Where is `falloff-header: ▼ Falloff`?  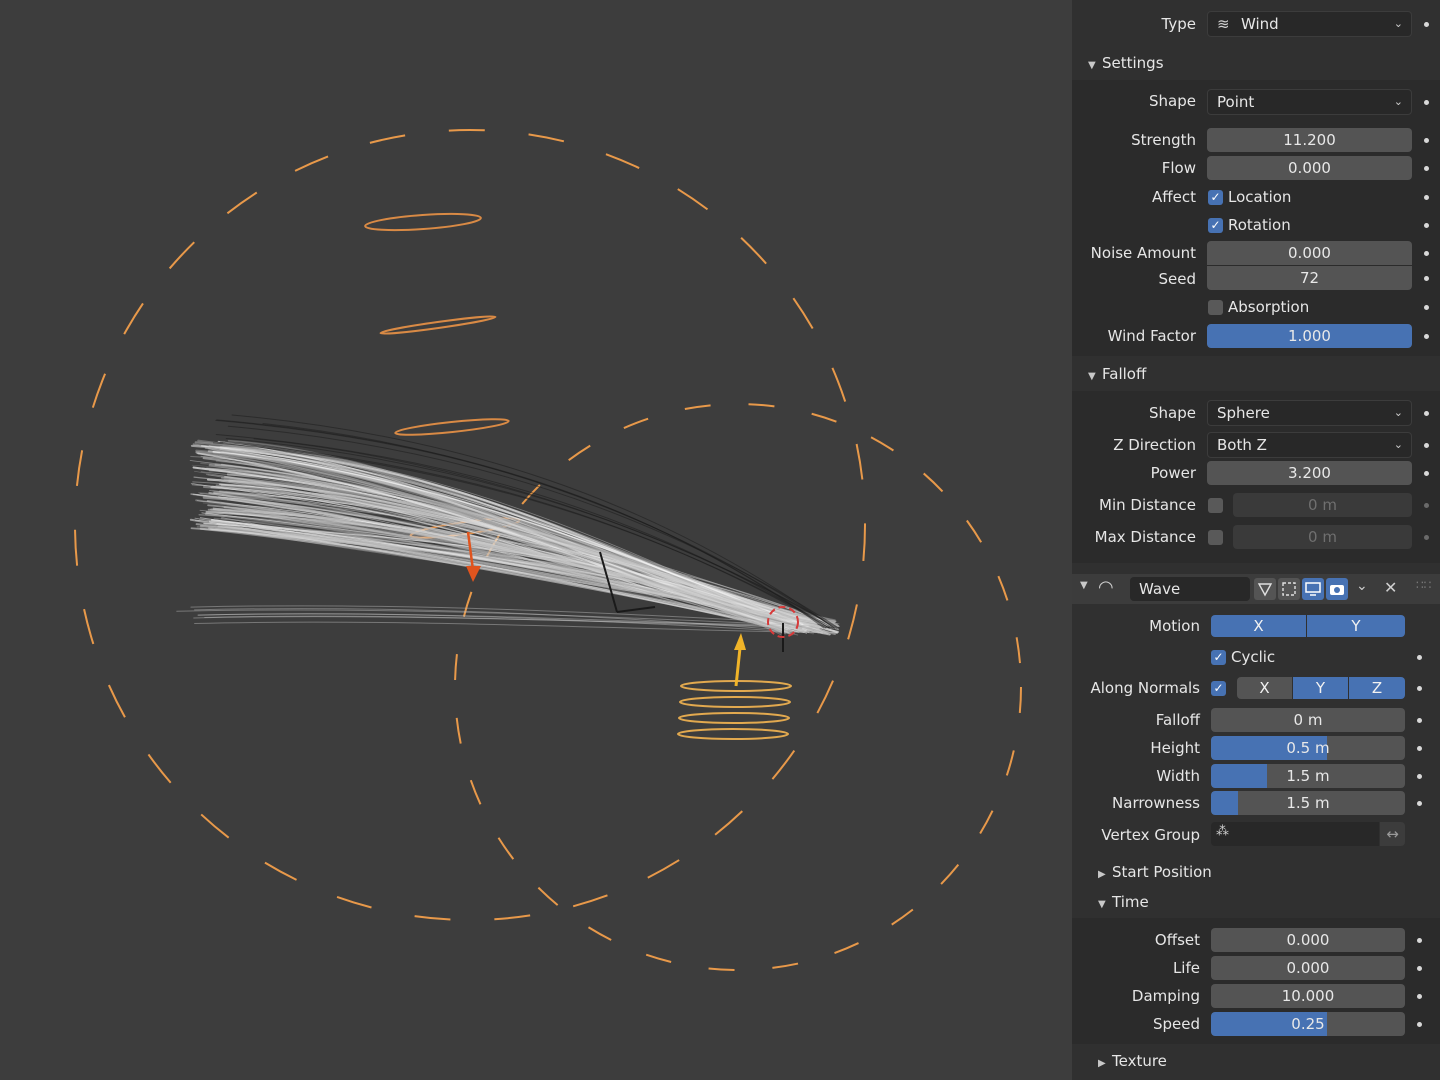 falloff-header: ▼ Falloff is located at coordinates (1256, 374).